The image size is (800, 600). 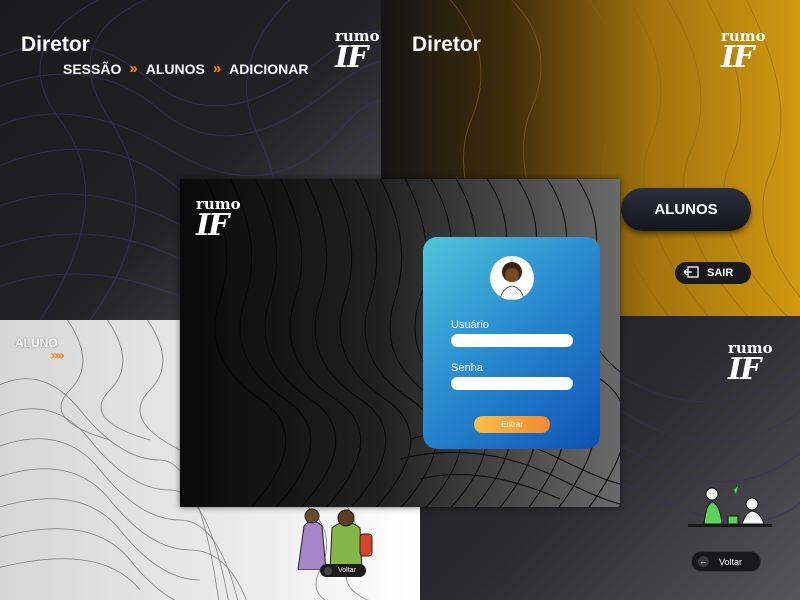 I want to click on login-button-label: Entrar, so click(x=512, y=424).